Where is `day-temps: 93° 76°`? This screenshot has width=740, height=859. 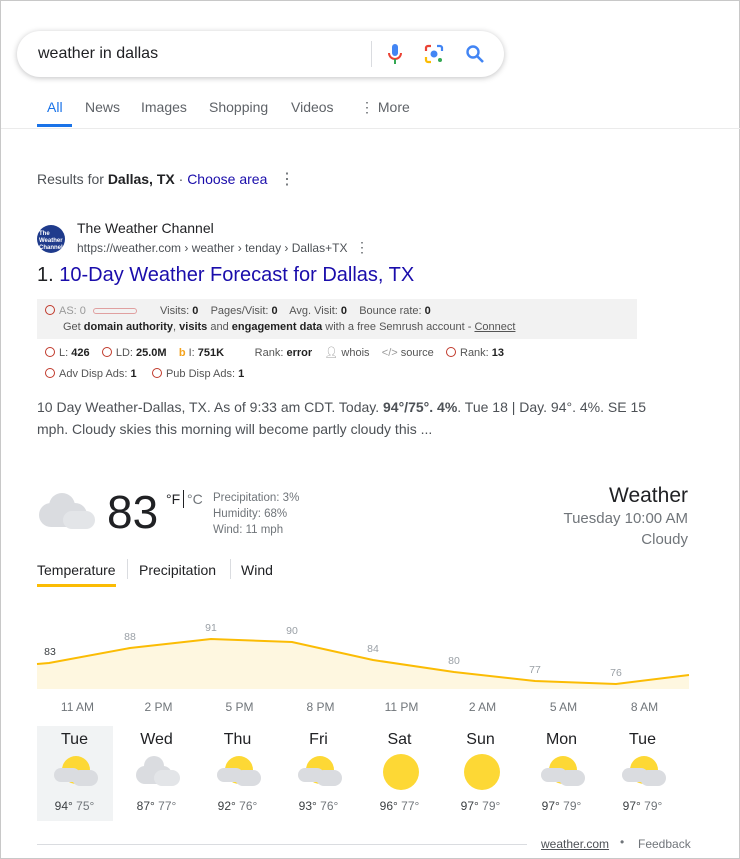
day-temps: 93° 76° is located at coordinates (318, 806).